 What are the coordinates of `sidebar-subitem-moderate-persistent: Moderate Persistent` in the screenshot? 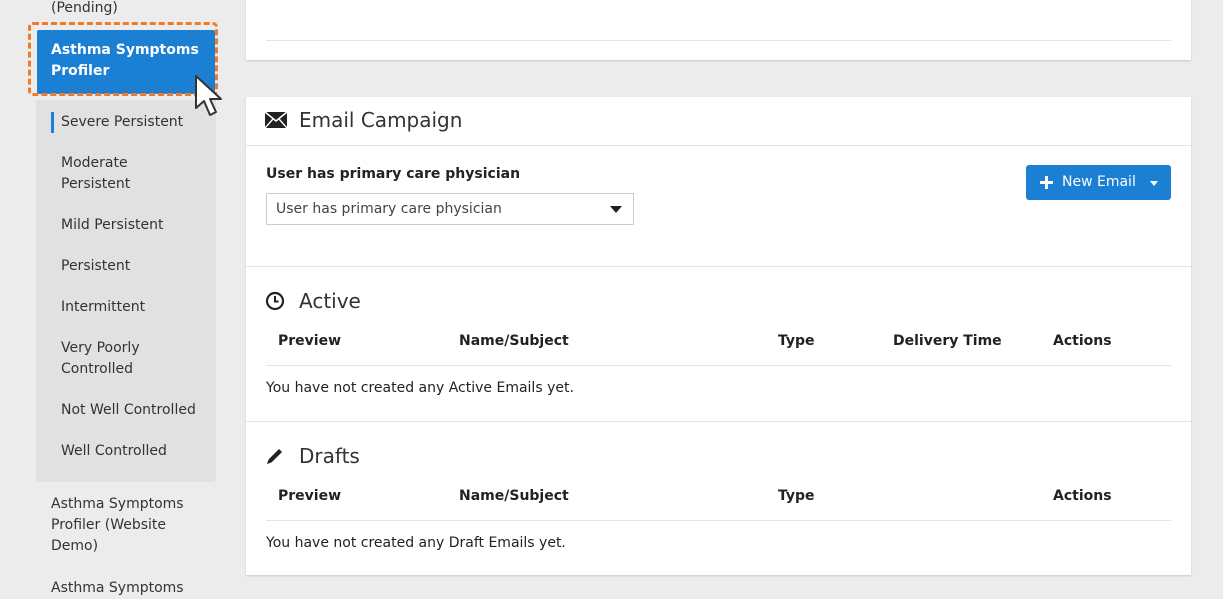 It's located at (121, 174).